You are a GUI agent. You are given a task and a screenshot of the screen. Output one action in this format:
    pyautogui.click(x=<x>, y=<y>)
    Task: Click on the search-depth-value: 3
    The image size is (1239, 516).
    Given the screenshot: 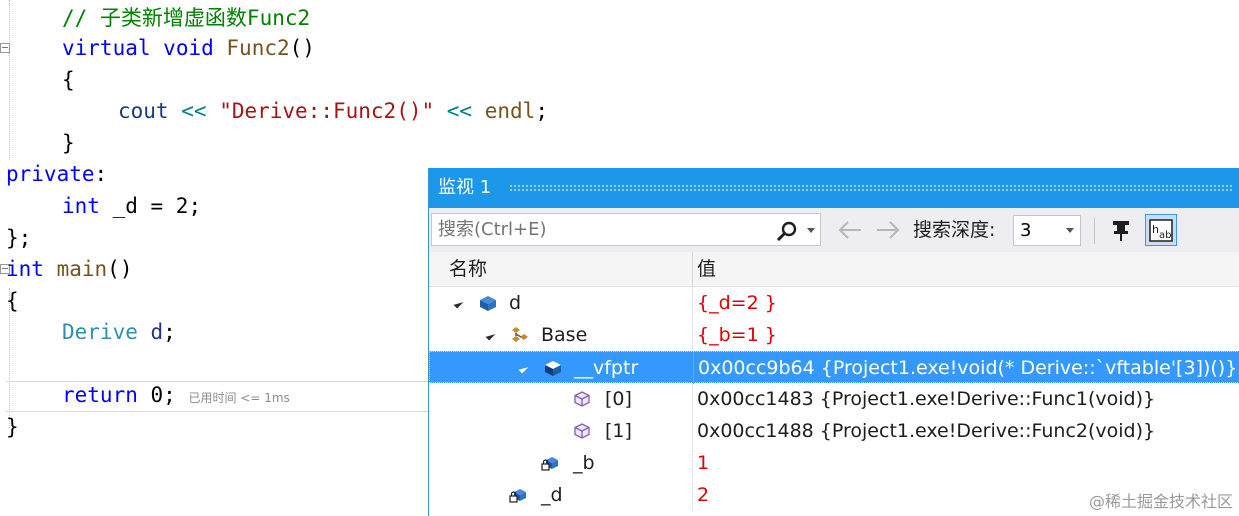 What is the action you would take?
    pyautogui.click(x=1026, y=230)
    